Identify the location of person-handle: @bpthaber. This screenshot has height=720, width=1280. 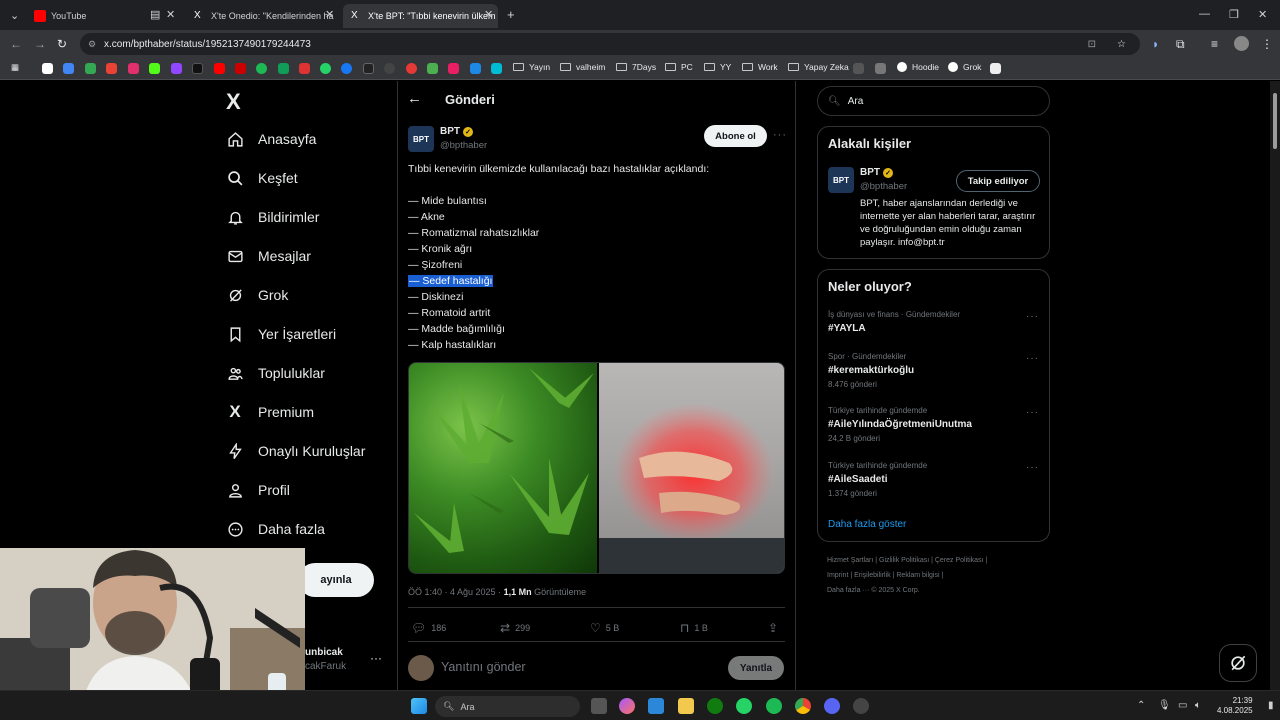
(883, 186).